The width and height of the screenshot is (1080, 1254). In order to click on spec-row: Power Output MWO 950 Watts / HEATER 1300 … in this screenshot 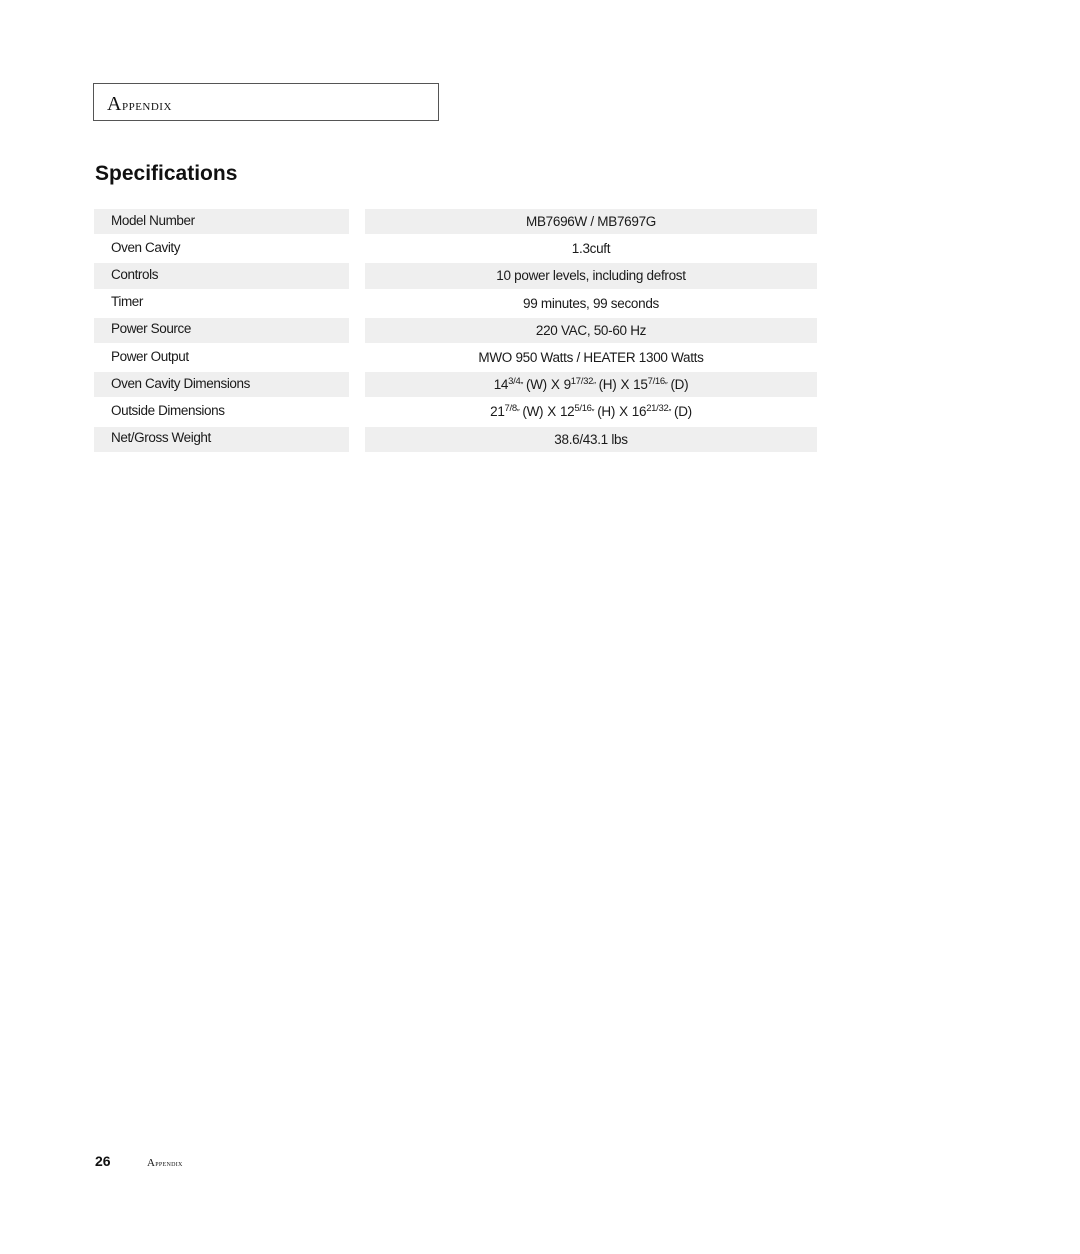, I will do `click(455, 358)`.